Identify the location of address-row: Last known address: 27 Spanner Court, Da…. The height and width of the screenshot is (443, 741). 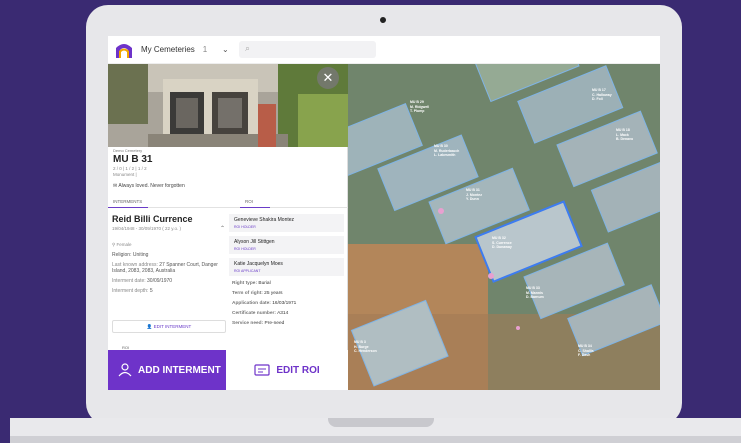
(169, 268).